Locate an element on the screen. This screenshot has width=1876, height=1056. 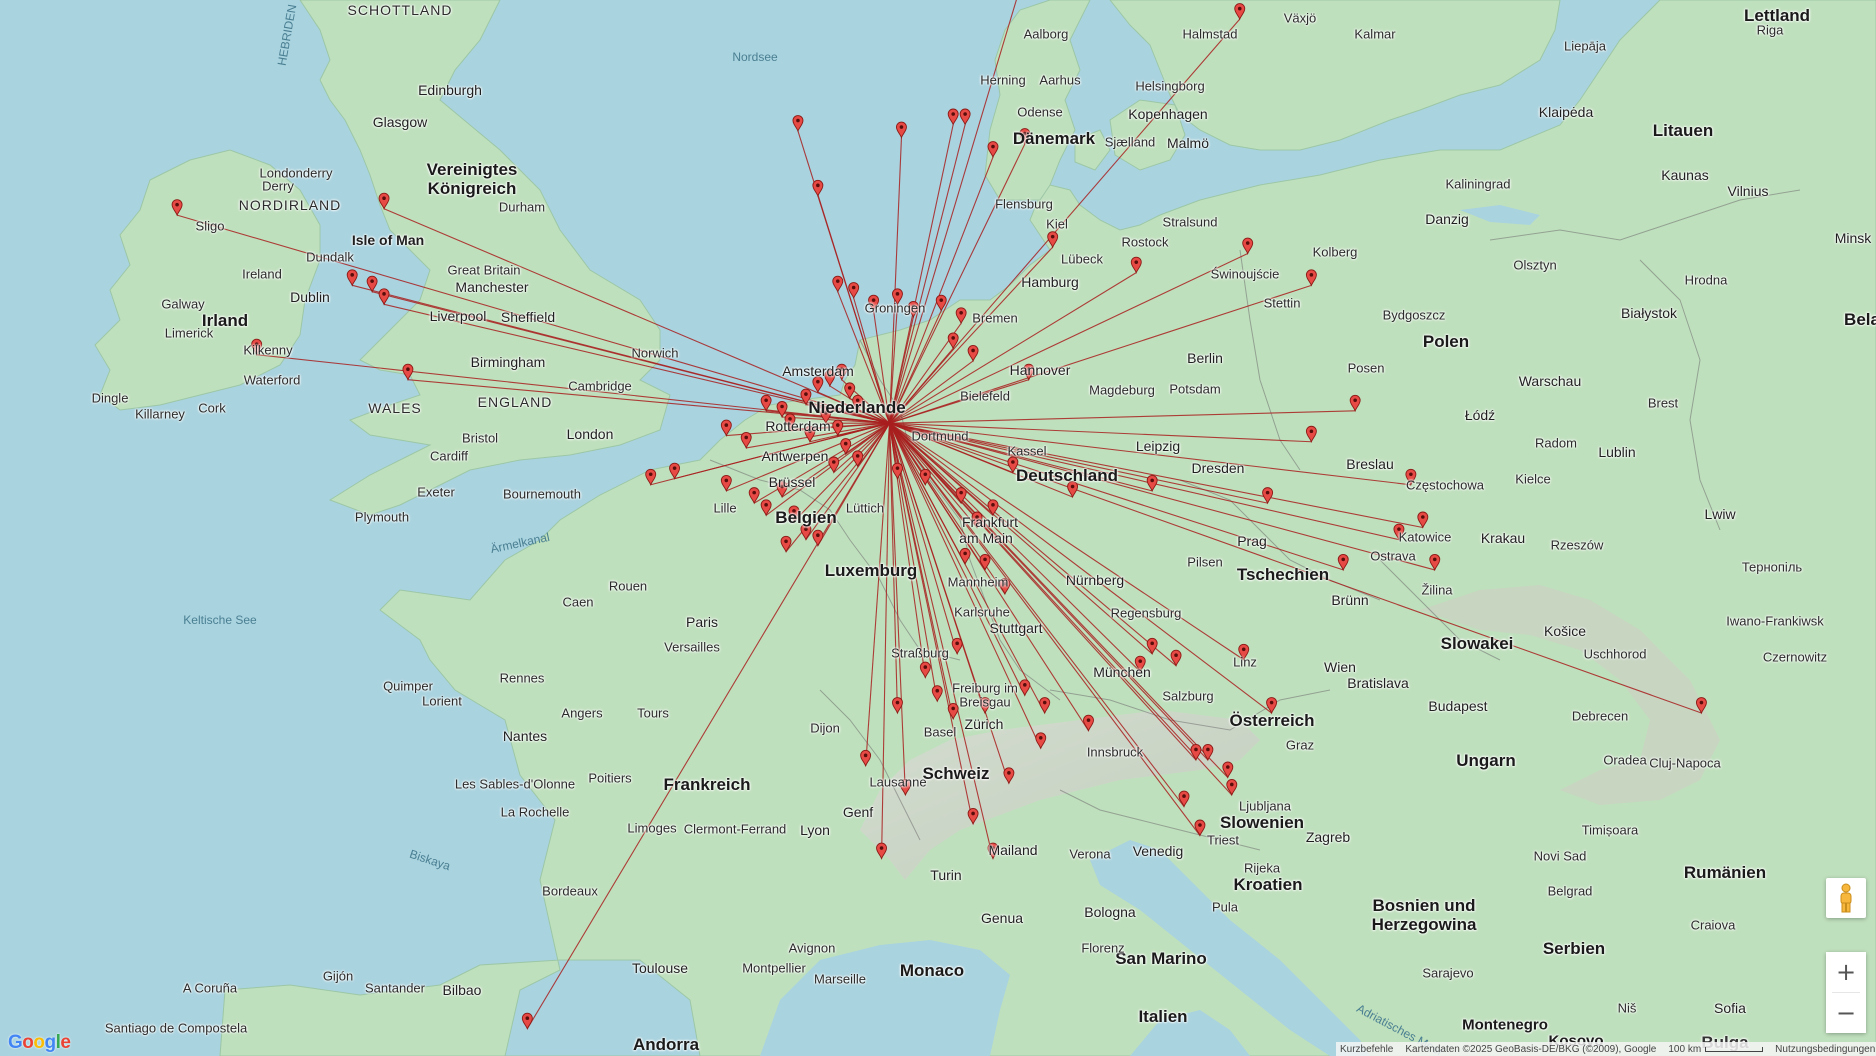
scale-control: 100 km is located at coordinates (1716, 1049).